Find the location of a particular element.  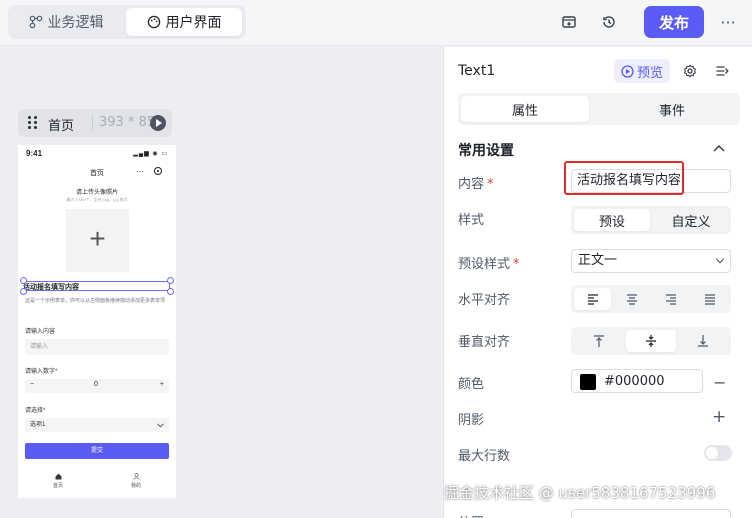

style-option-preset: 预设 is located at coordinates (612, 220).